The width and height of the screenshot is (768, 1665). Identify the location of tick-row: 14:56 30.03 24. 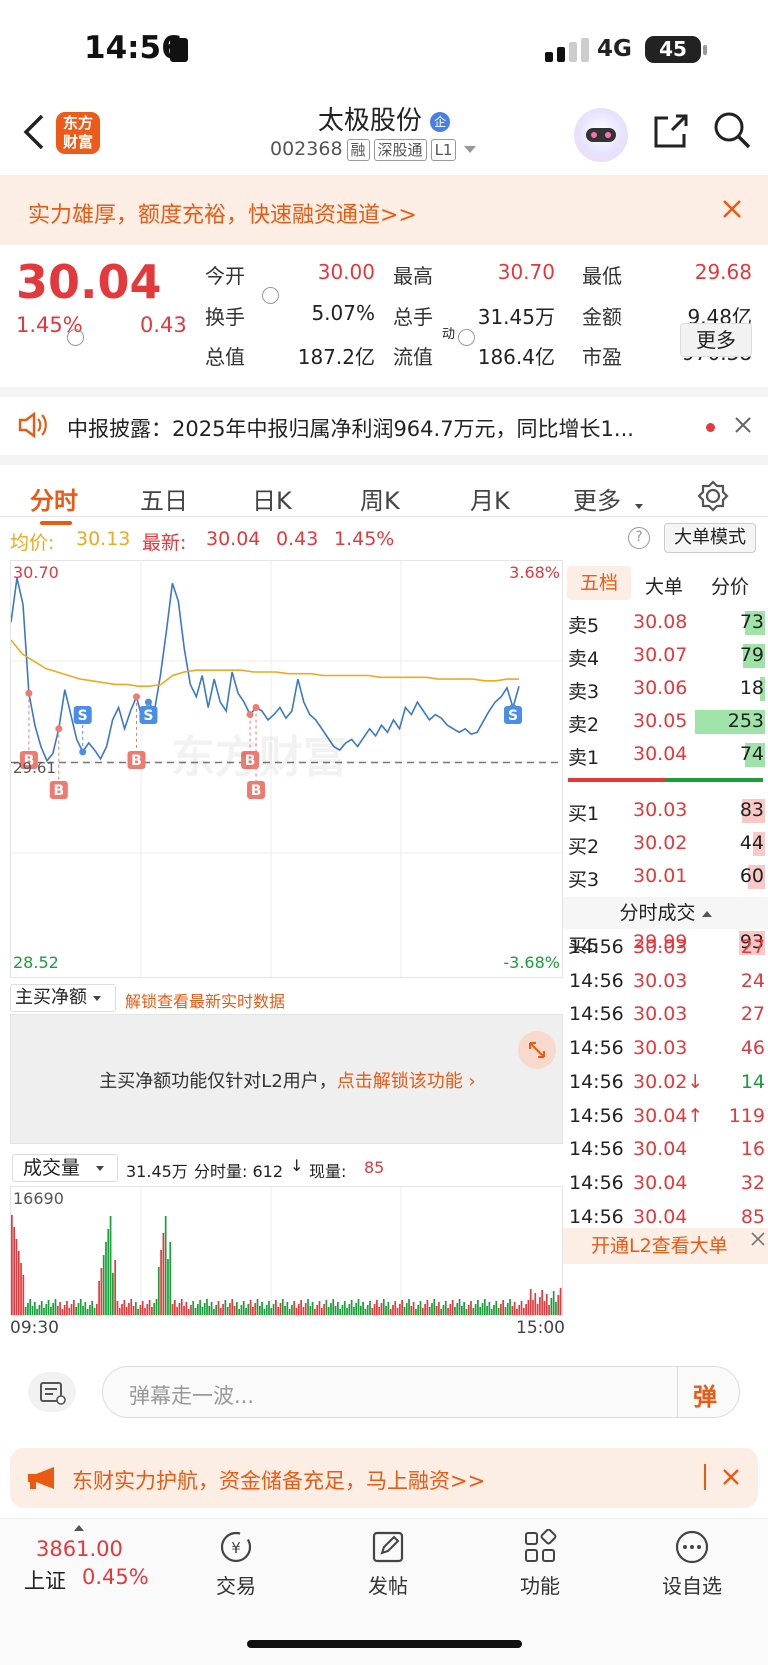
(665, 983).